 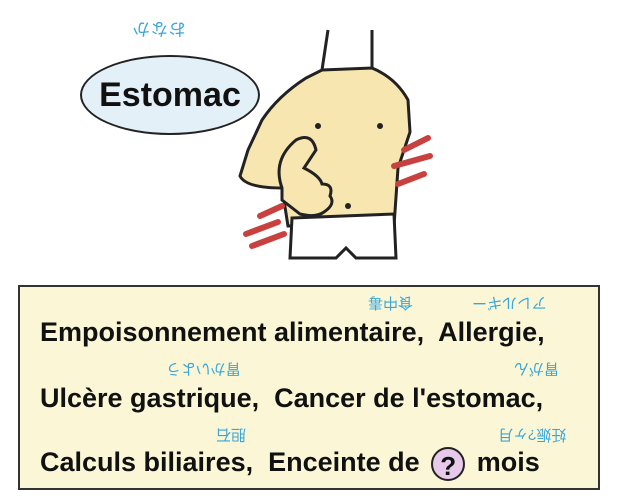 I want to click on condition-line-1: Empoisonnement alimentaire, Allergie,, so click(x=292, y=332).